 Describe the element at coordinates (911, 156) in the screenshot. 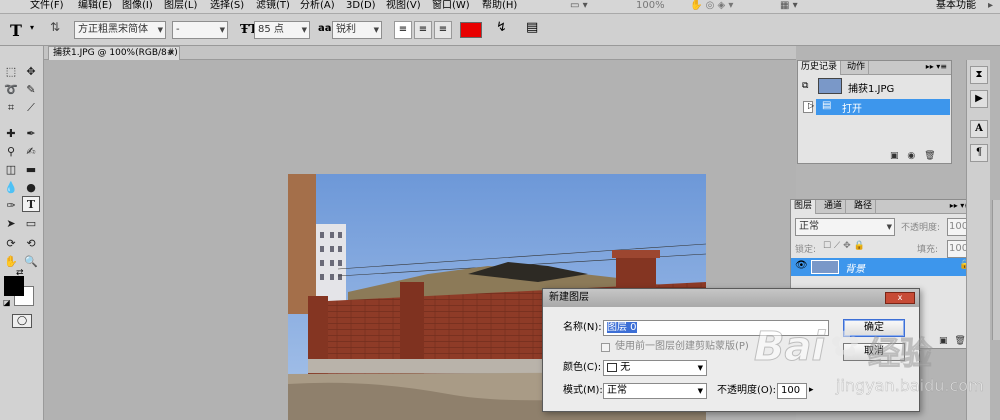

I see `snapshot-camera-icon: ◉` at that location.